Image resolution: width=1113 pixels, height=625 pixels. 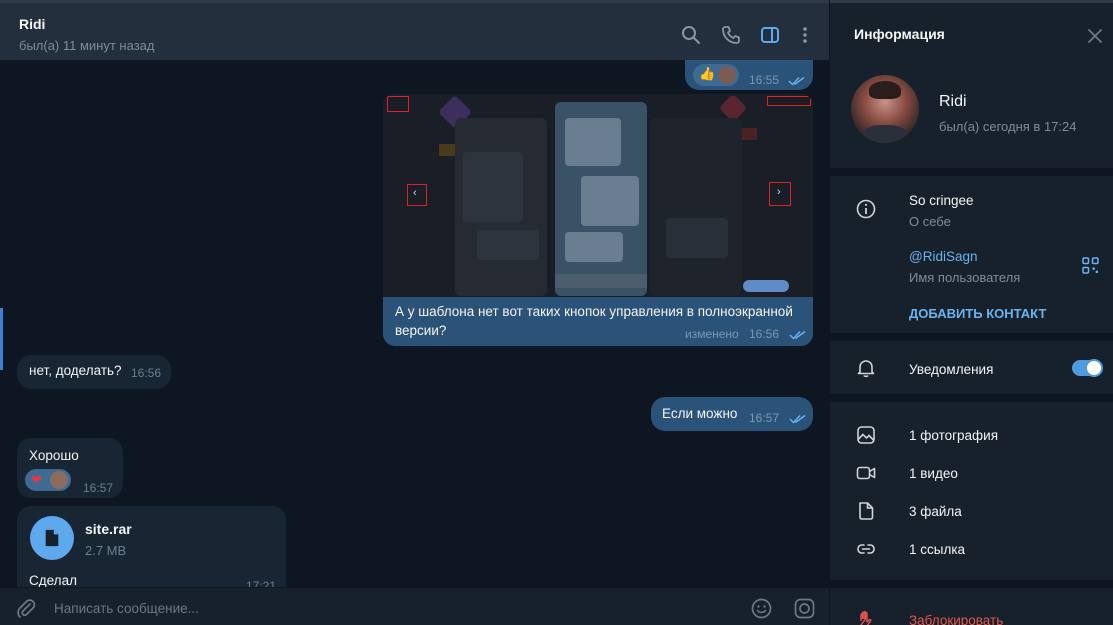 I want to click on message-text: Сделал, so click(x=53, y=580).